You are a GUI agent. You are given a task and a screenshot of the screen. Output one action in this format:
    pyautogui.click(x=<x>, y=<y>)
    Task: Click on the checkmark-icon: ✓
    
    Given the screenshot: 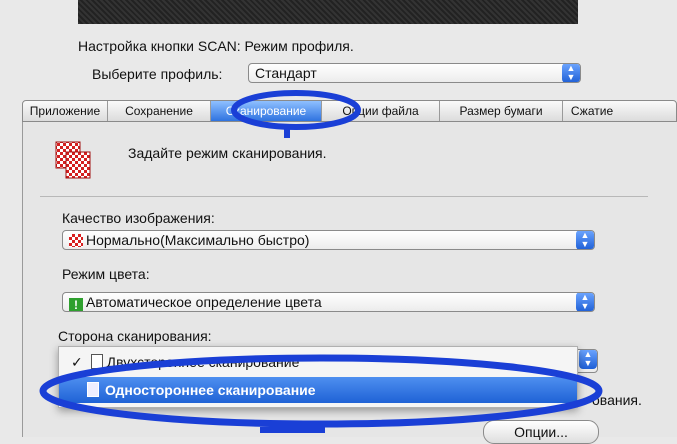 What is the action you would take?
    pyautogui.click(x=77, y=362)
    